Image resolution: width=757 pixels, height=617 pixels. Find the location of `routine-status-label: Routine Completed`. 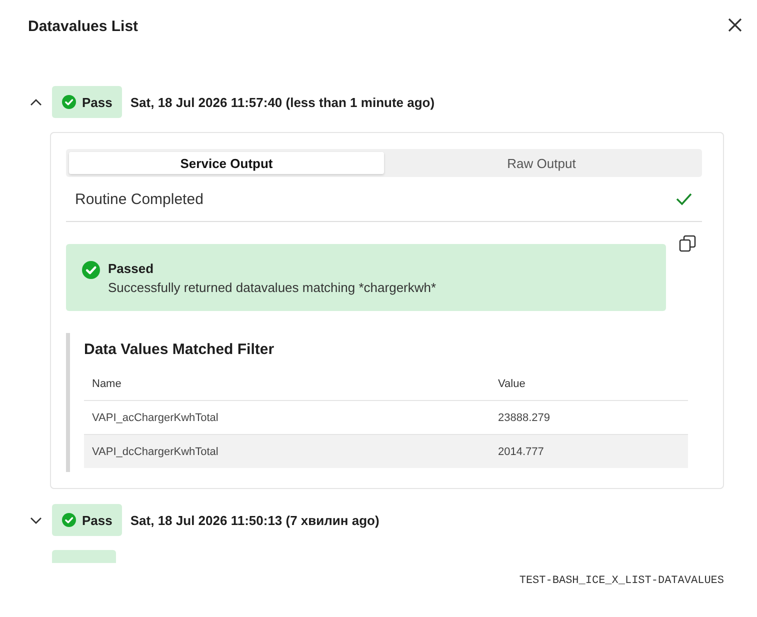

routine-status-label: Routine Completed is located at coordinates (139, 199).